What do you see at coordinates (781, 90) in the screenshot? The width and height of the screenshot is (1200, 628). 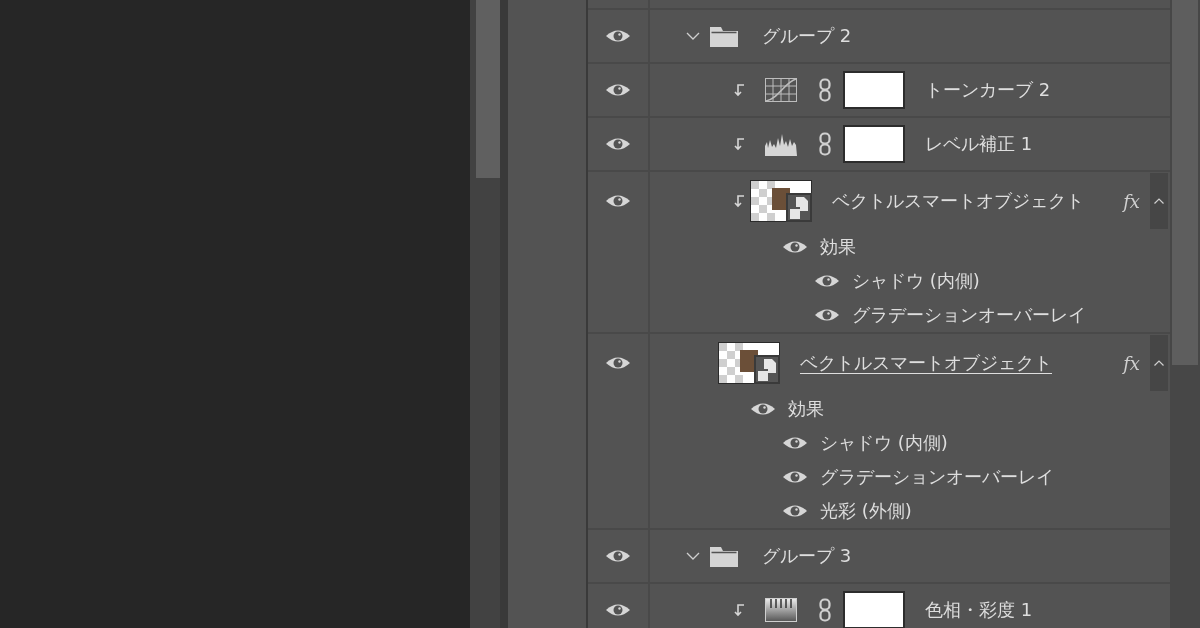 I see `curves-icon` at bounding box center [781, 90].